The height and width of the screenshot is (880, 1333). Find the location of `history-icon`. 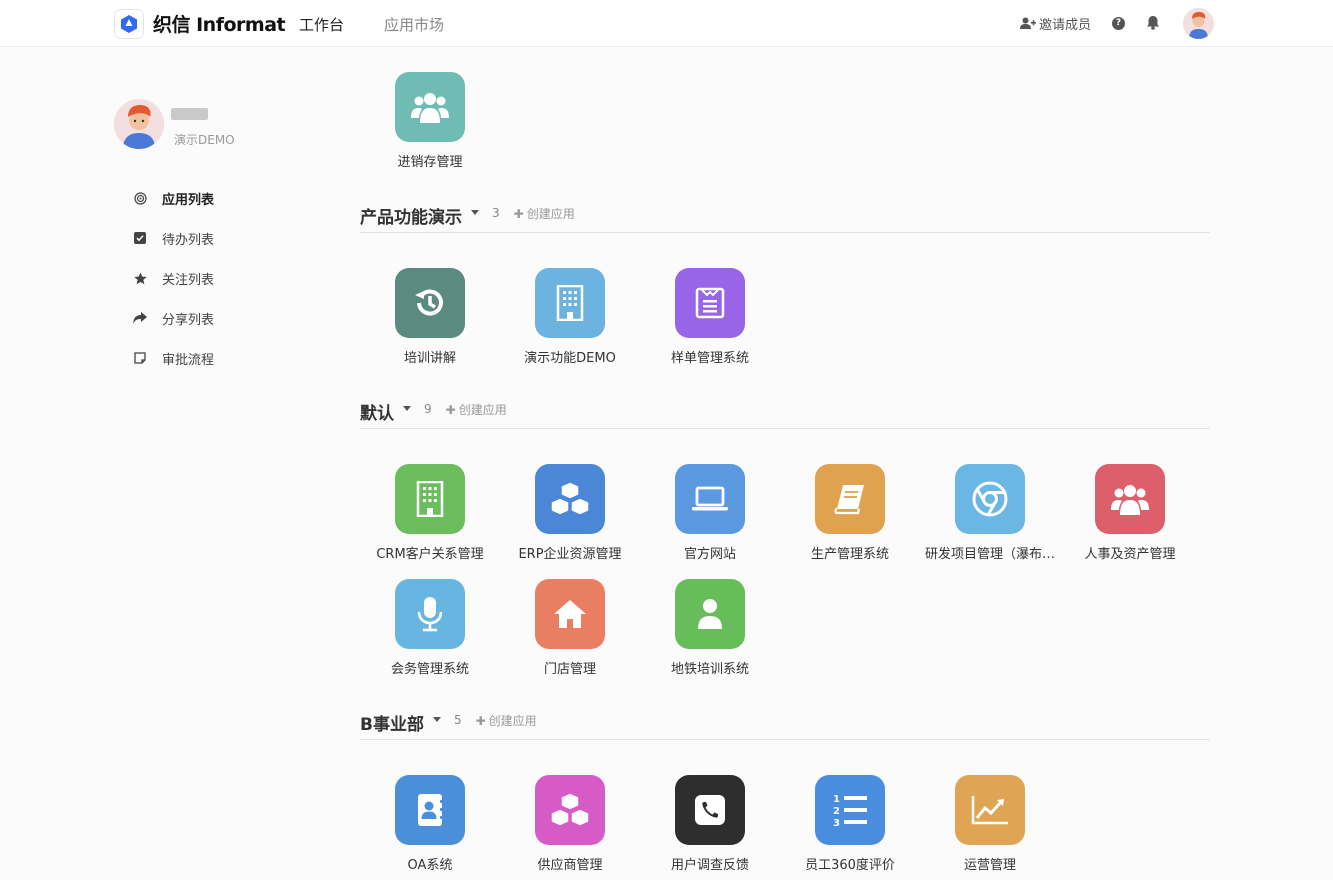

history-icon is located at coordinates (430, 303).